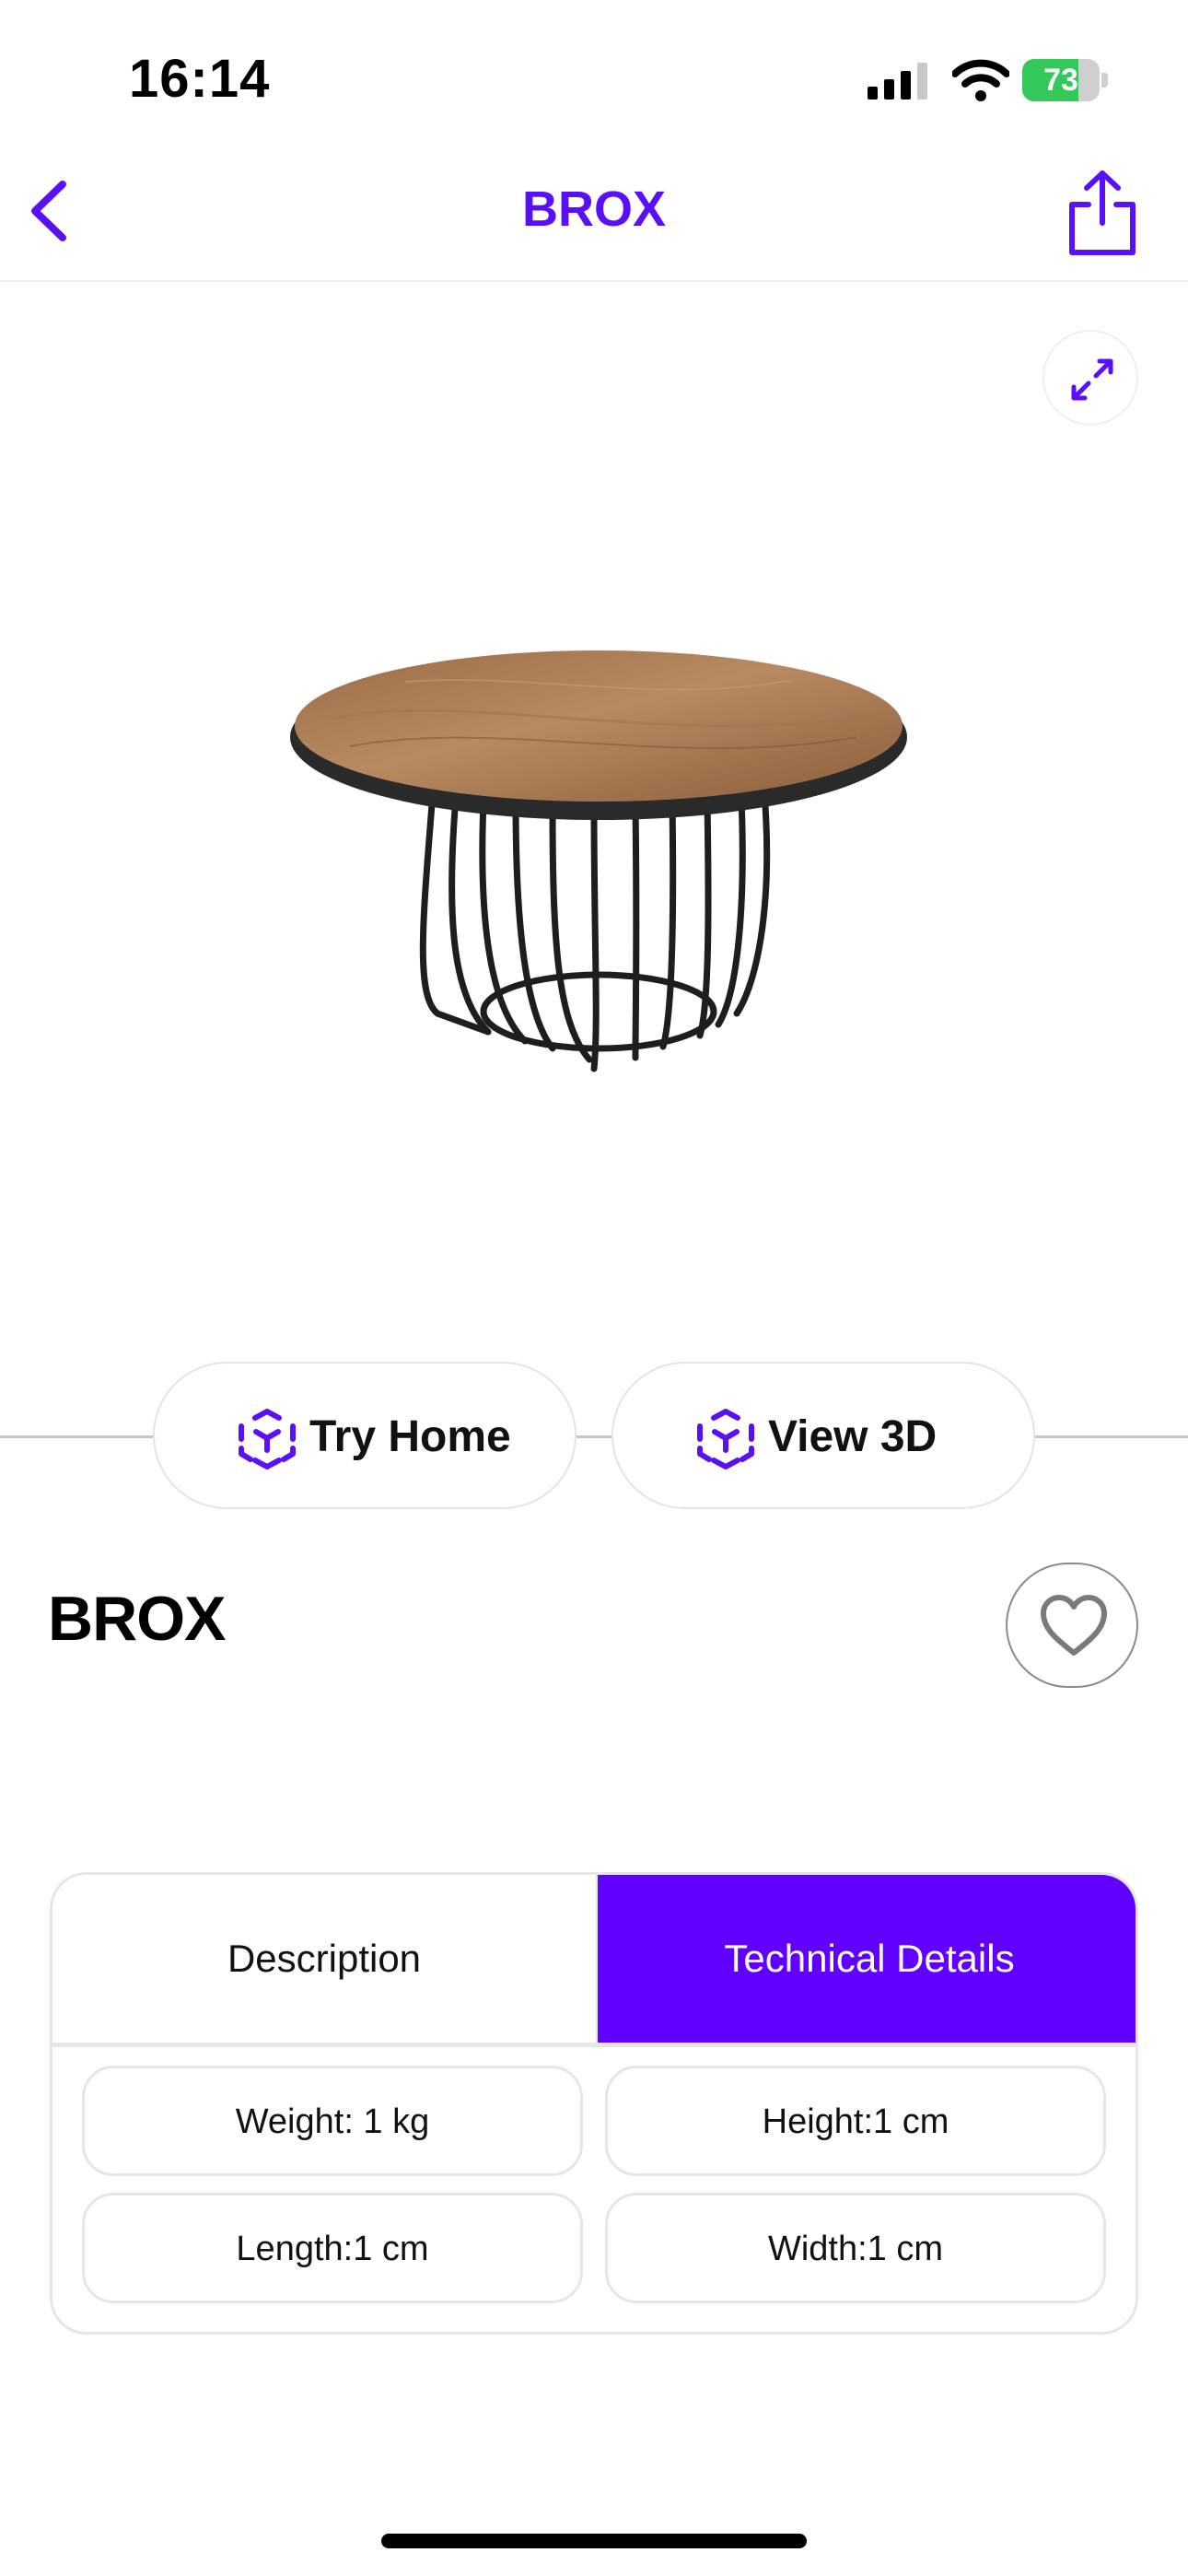  What do you see at coordinates (897, 81) in the screenshot?
I see `cellular-signal-icon` at bounding box center [897, 81].